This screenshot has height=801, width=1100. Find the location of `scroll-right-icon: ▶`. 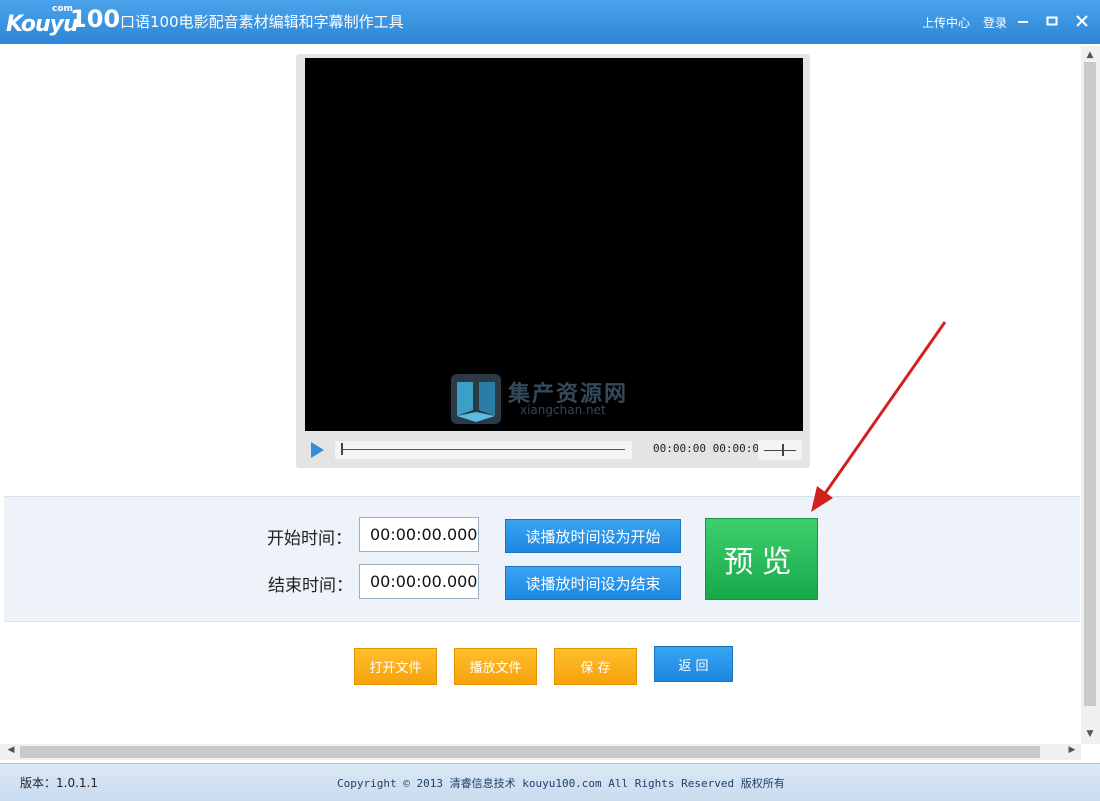

scroll-right-icon: ▶ is located at coordinates (1072, 750).